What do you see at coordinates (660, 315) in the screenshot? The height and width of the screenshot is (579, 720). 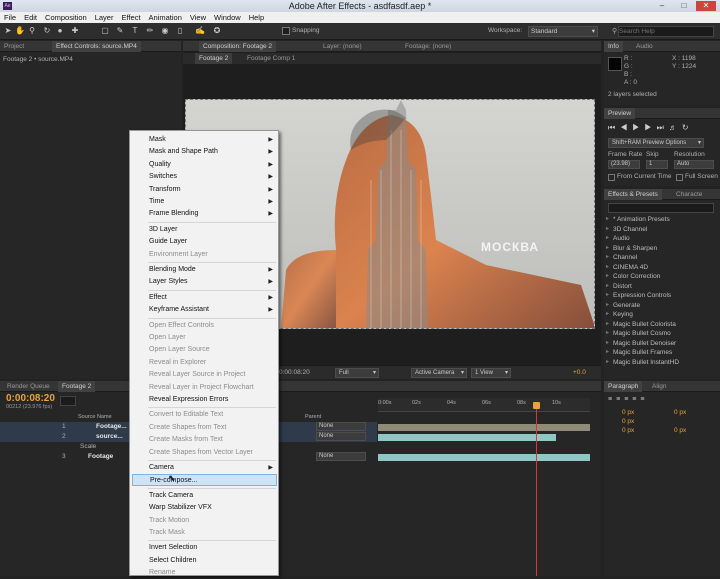 I see `effects-item: Keying` at bounding box center [660, 315].